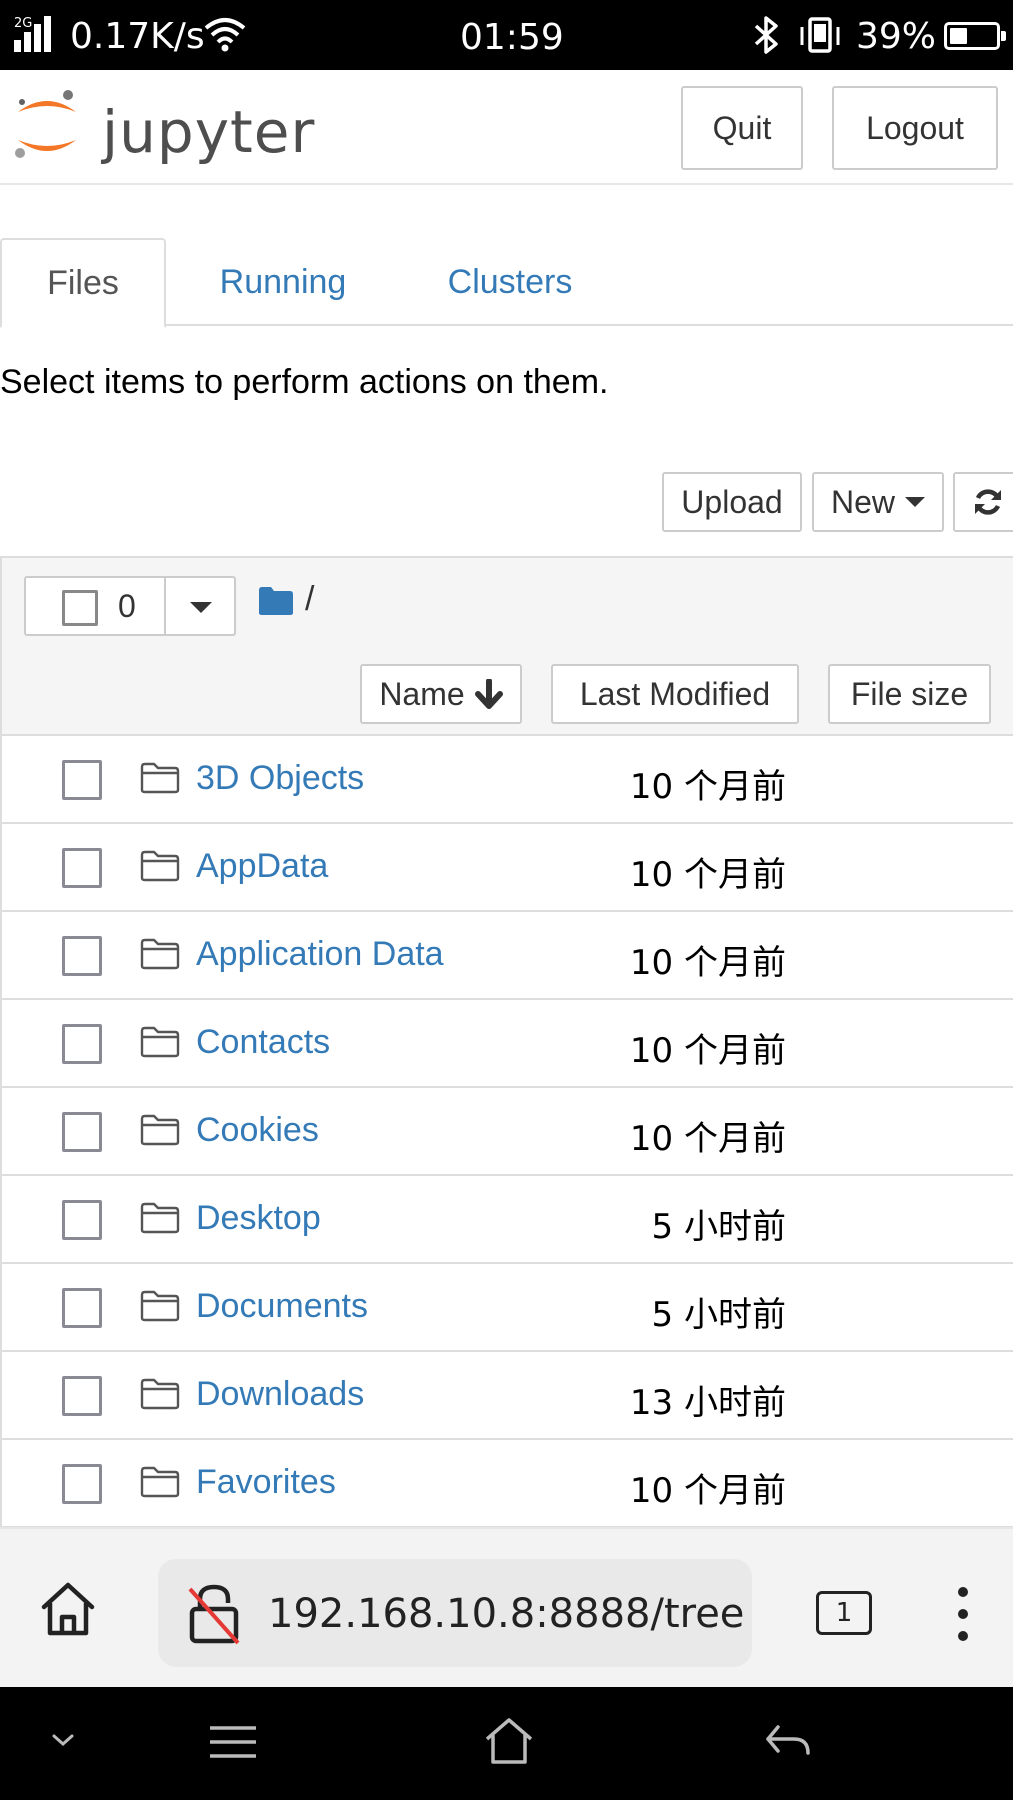 This screenshot has width=1013, height=1800. I want to click on status-bar: 2G 0.17K/s 01:59 39%, so click(506, 35).